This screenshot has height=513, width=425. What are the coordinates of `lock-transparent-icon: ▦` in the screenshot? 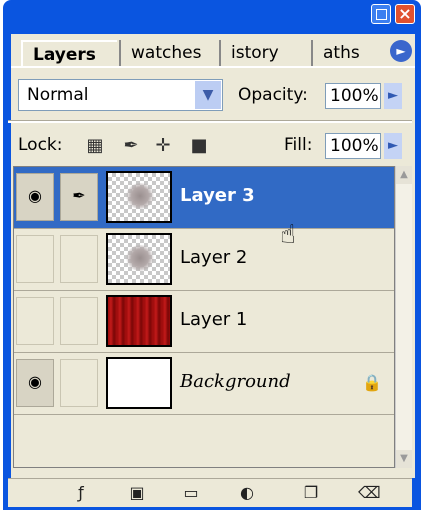 It's located at (95, 146).